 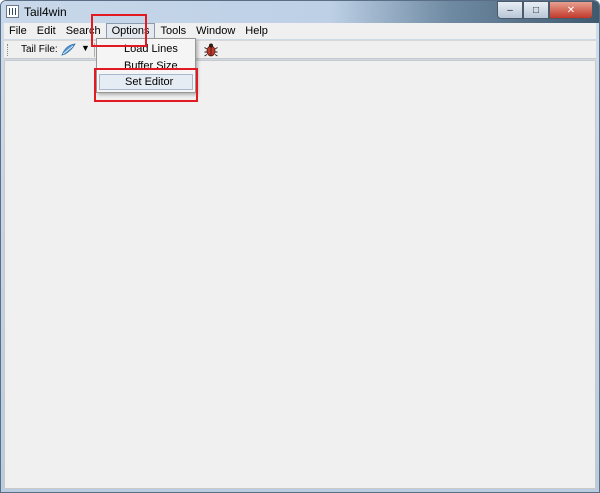 I want to click on caption-buttons: – □ ✕, so click(x=545, y=10).